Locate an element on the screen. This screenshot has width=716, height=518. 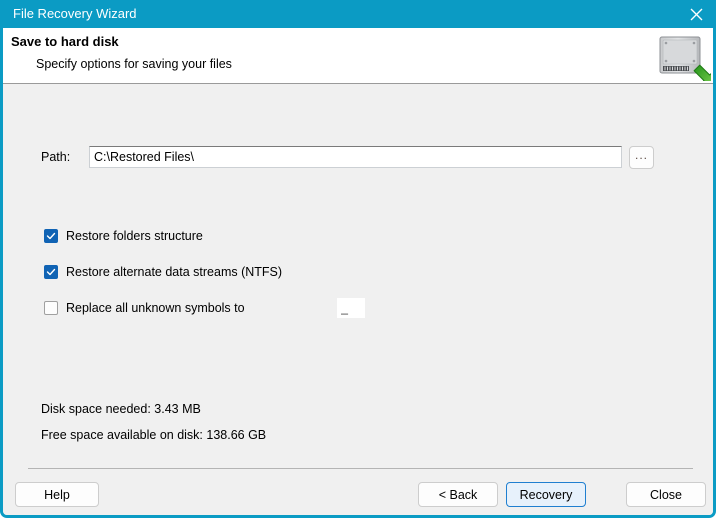
page-subtitle: Specify options for saving your files is located at coordinates (134, 64).